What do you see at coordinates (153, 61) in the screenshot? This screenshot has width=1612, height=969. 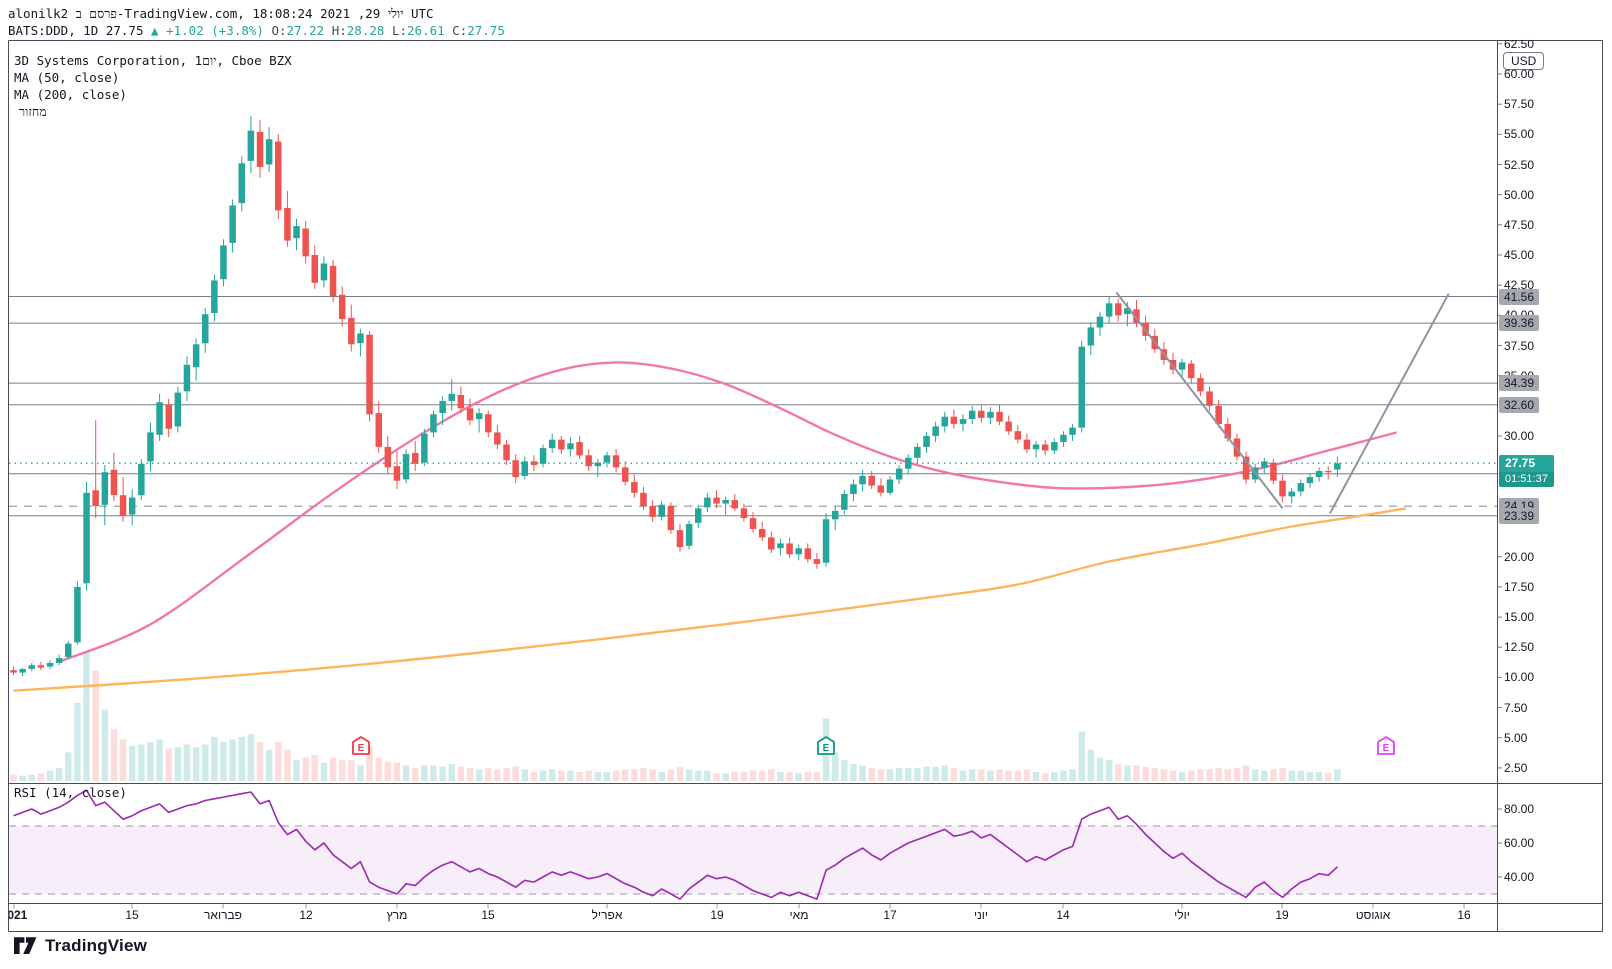 I see `legend-symbol-title: 3D Systems Corporation, 1יום, Cboe BZX` at bounding box center [153, 61].